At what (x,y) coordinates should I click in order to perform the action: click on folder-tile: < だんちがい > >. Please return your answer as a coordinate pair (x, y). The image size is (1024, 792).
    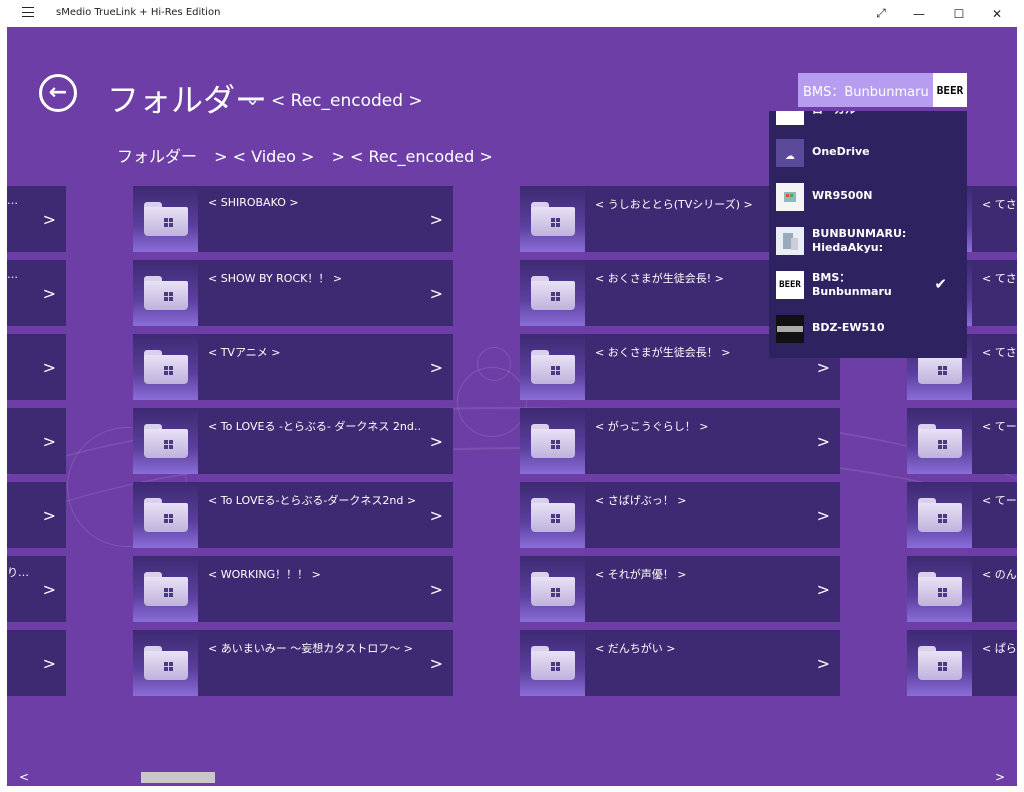
    Looking at the image, I should click on (680, 663).